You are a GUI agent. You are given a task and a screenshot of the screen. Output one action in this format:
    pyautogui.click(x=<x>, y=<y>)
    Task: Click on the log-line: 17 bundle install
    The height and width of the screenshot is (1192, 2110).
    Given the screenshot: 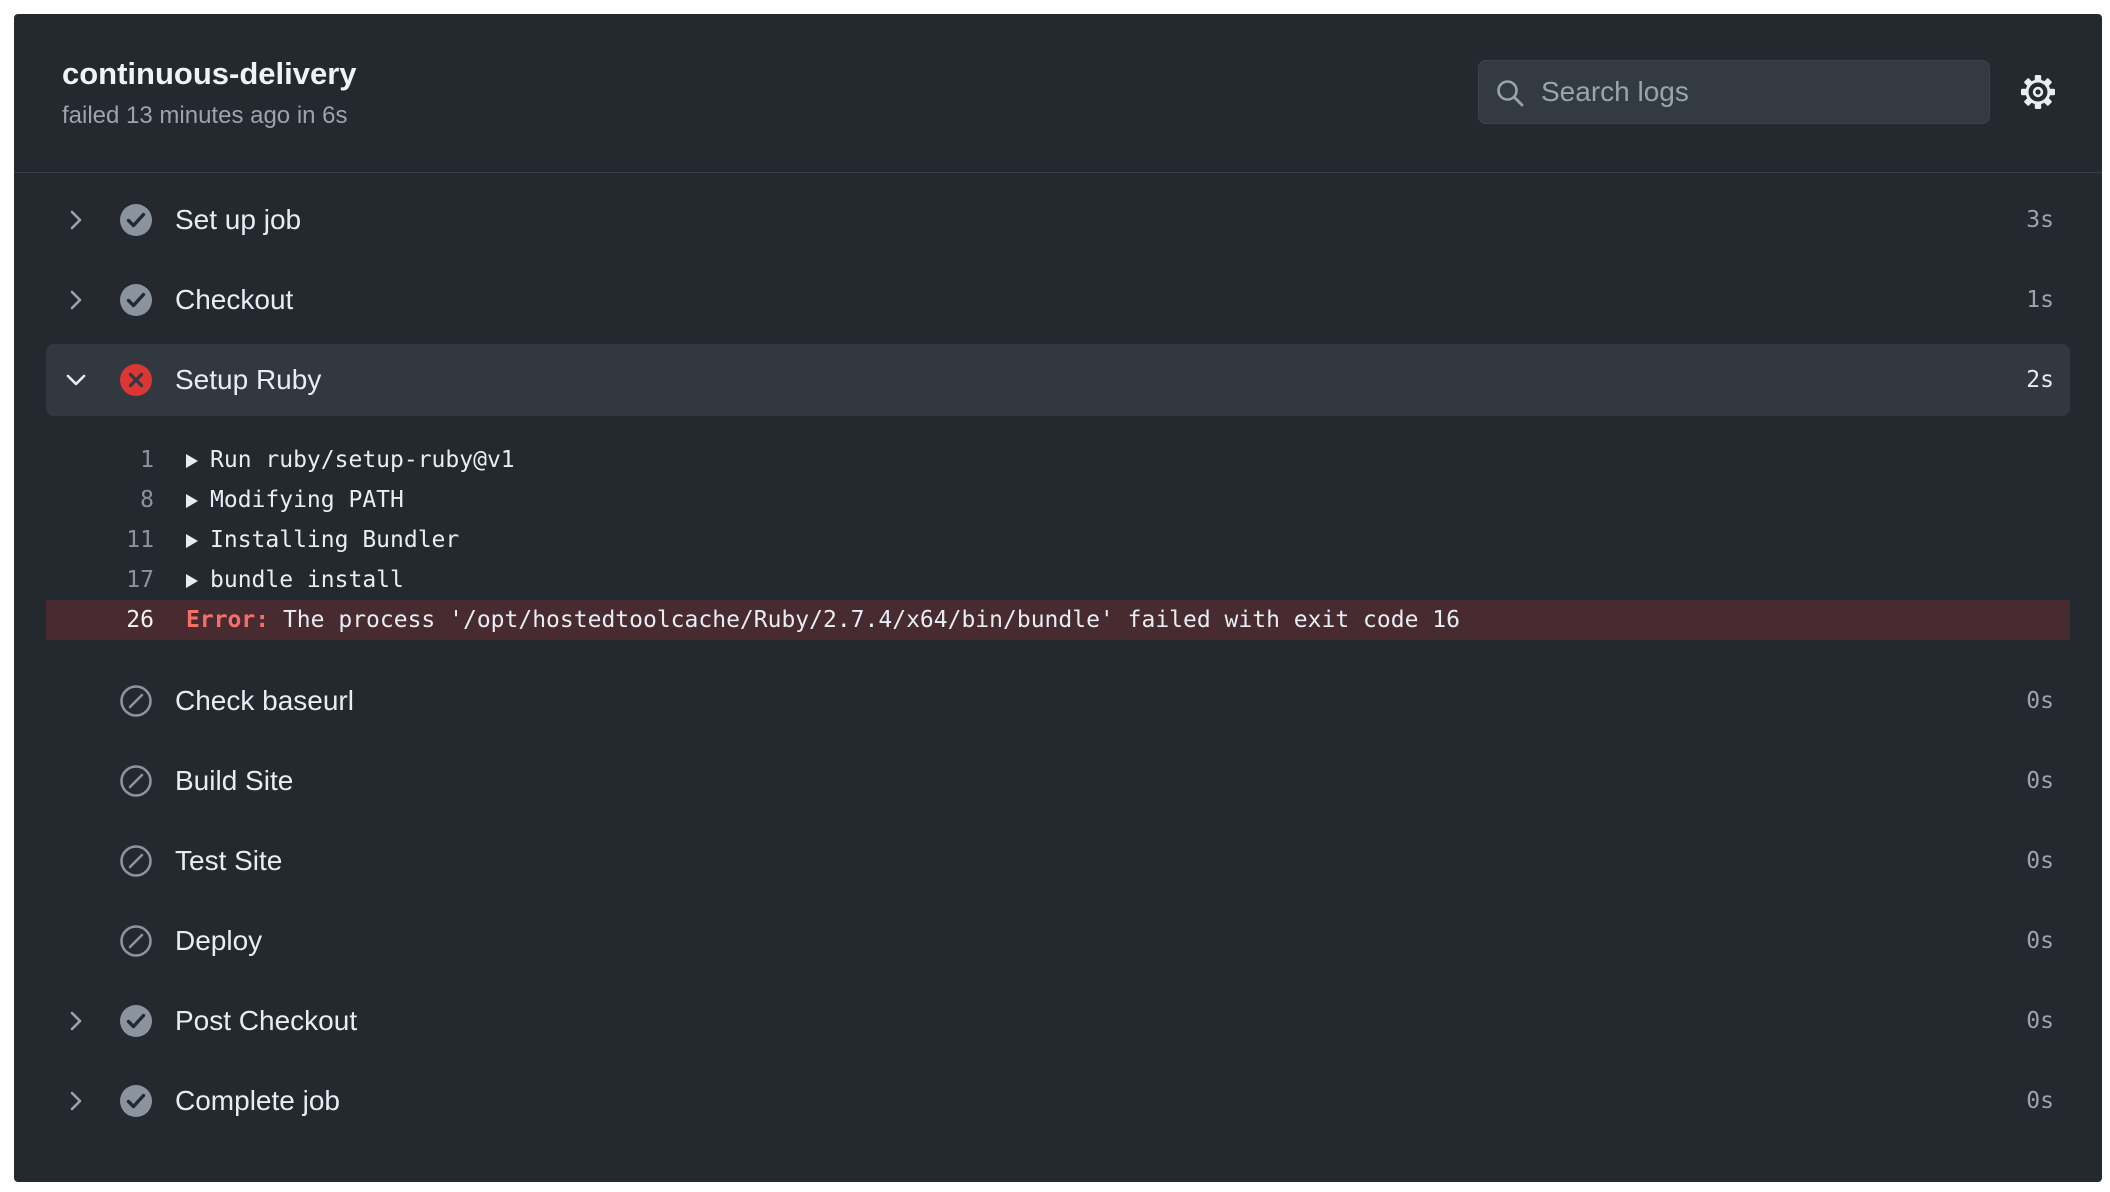 What is the action you would take?
    pyautogui.click(x=1058, y=580)
    